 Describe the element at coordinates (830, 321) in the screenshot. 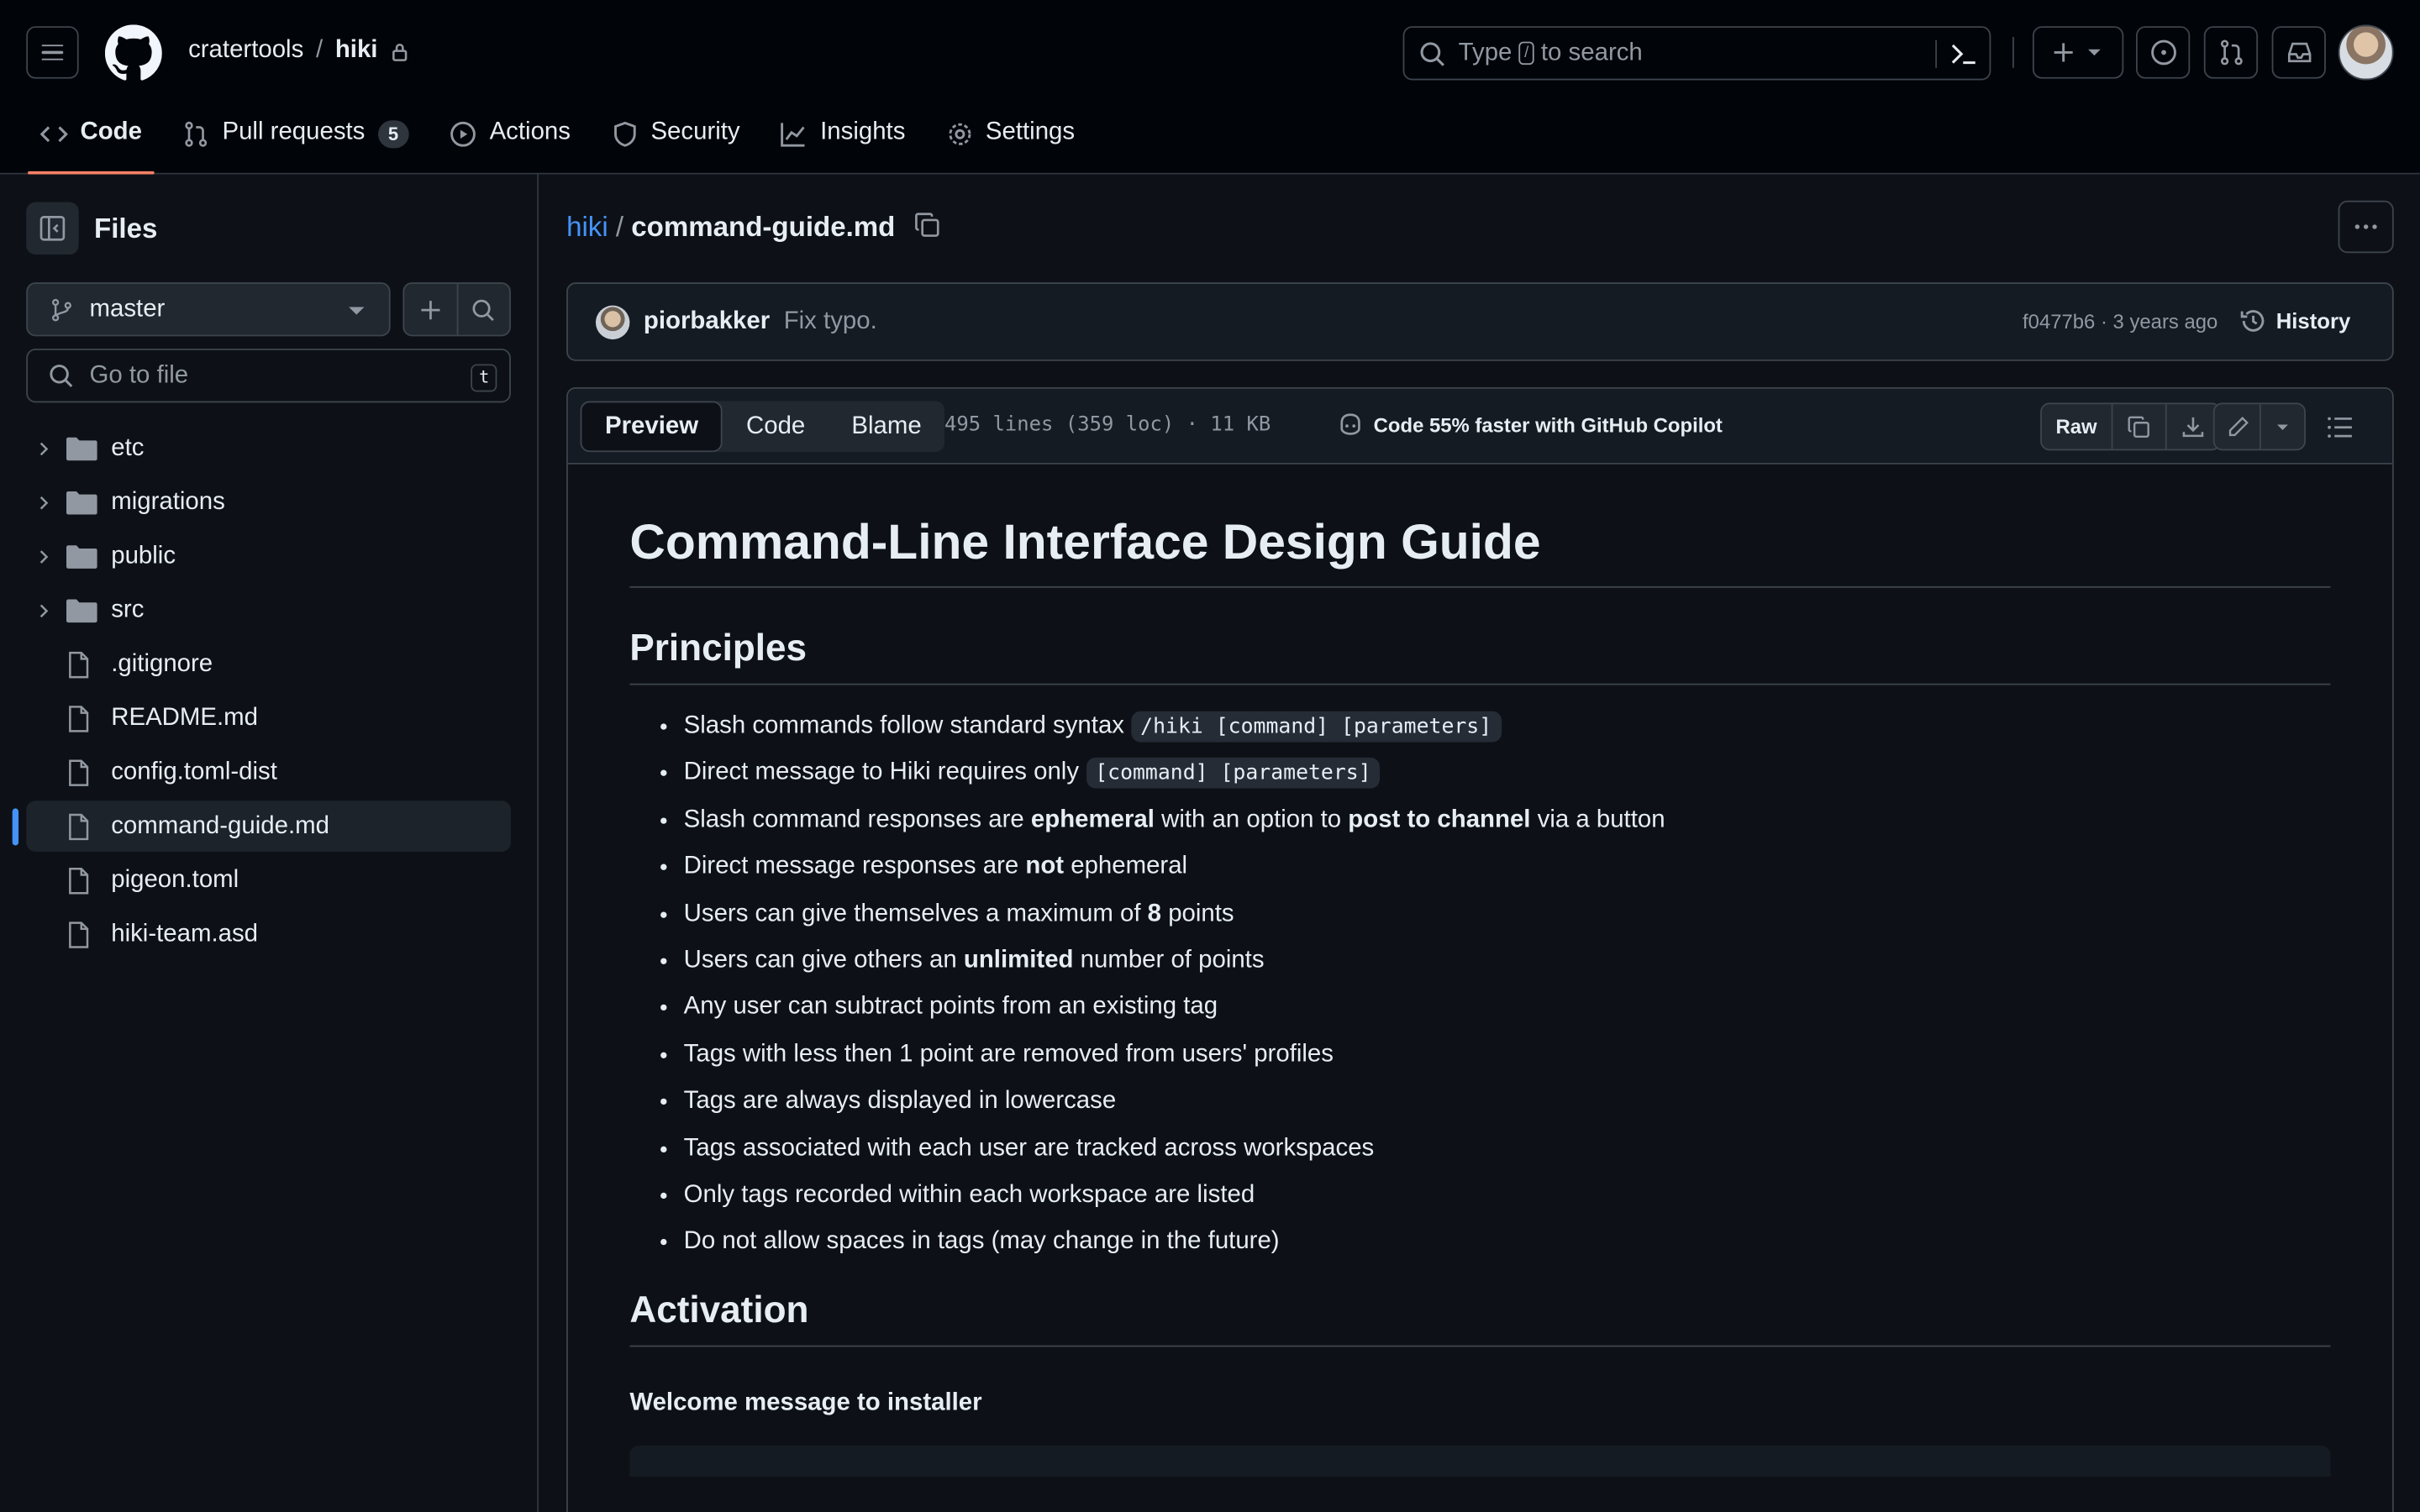

I see `commit-message-link: Fix typo.` at that location.